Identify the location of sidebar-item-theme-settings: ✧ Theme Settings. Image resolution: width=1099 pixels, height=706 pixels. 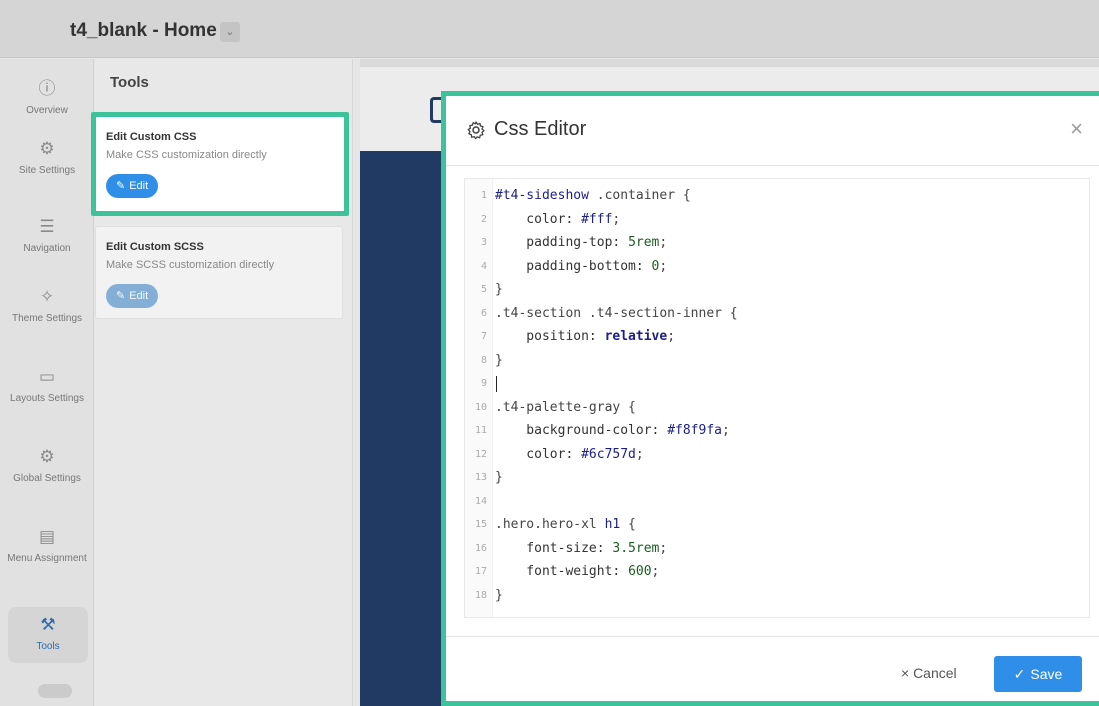
(47, 317).